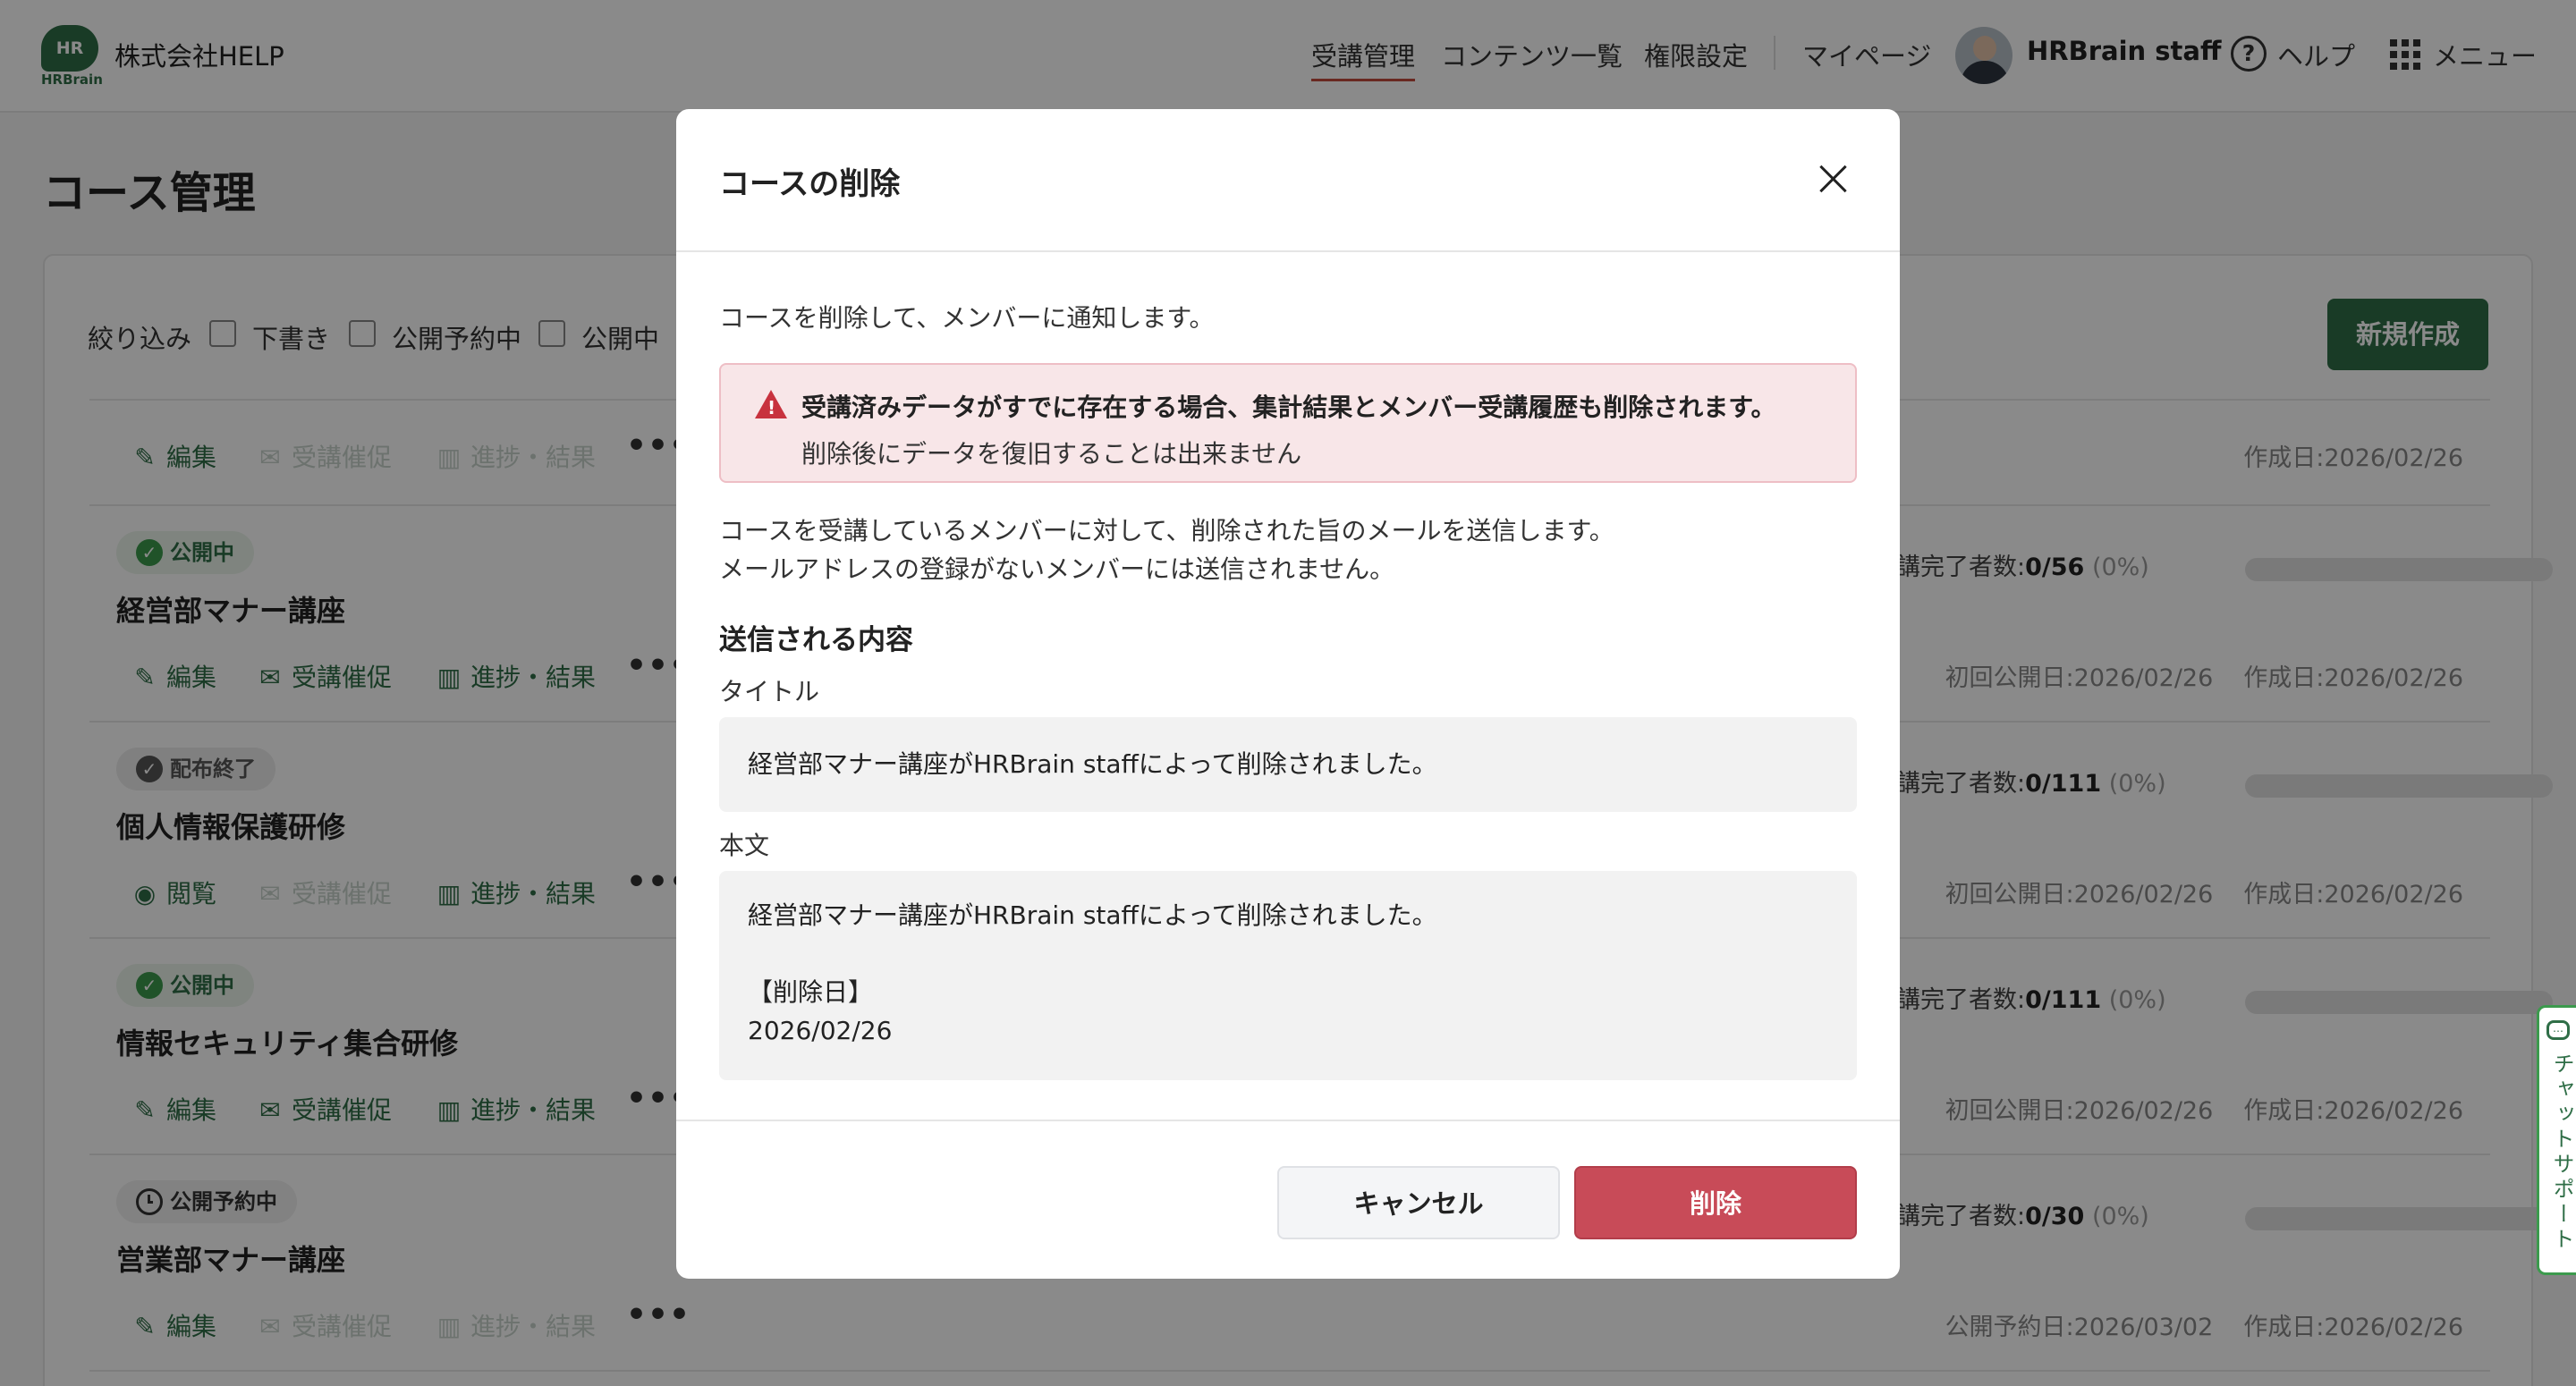  What do you see at coordinates (1833, 179) in the screenshot?
I see `close-icon` at bounding box center [1833, 179].